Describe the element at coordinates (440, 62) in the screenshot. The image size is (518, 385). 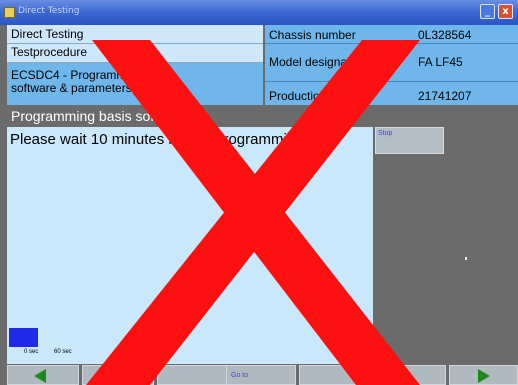
I see `model-designation-value: FA LF45` at that location.